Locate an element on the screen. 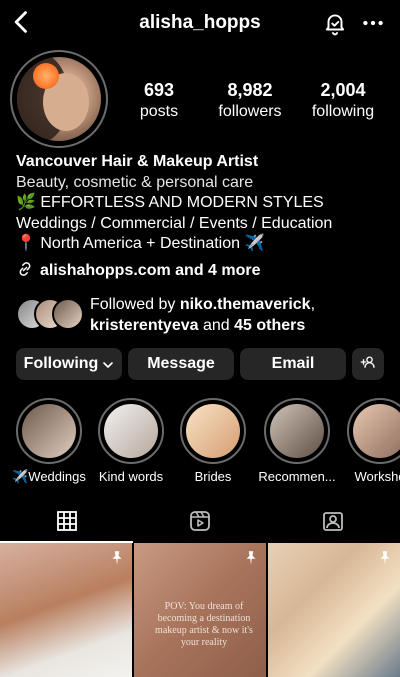 The image size is (400, 677). story-highlight: Worksho is located at coordinates (370, 441).